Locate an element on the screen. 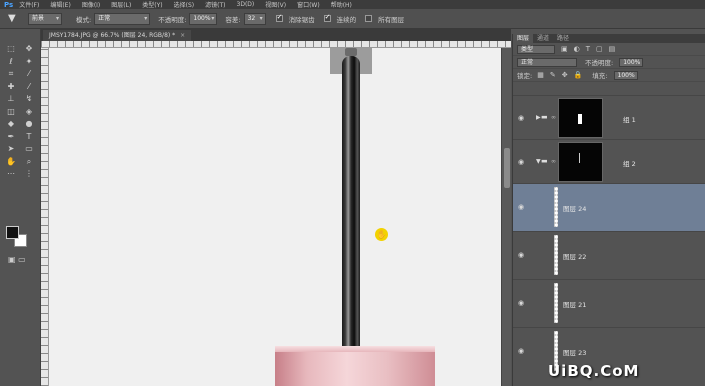 The width and height of the screenshot is (705, 386). menu-layer: 图层(L) is located at coordinates (121, 4).